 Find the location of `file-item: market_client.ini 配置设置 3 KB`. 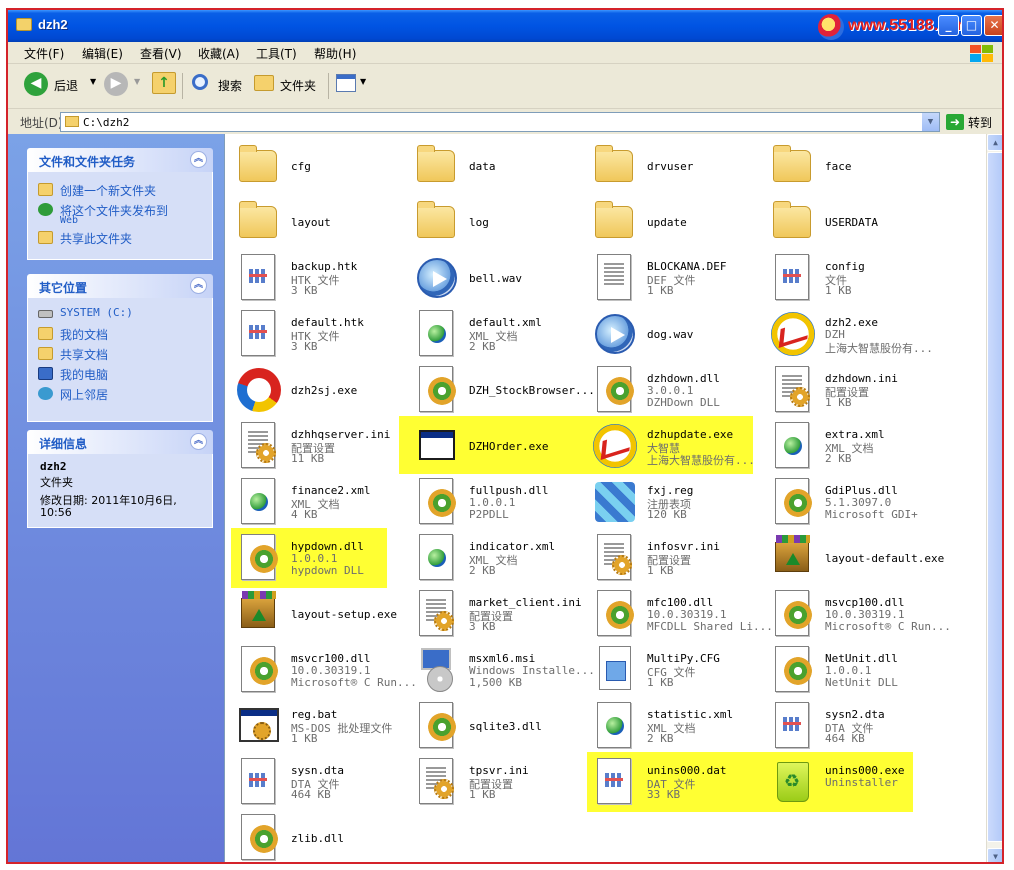

file-item: market_client.ini 配置设置 3 KB is located at coordinates (502, 615).